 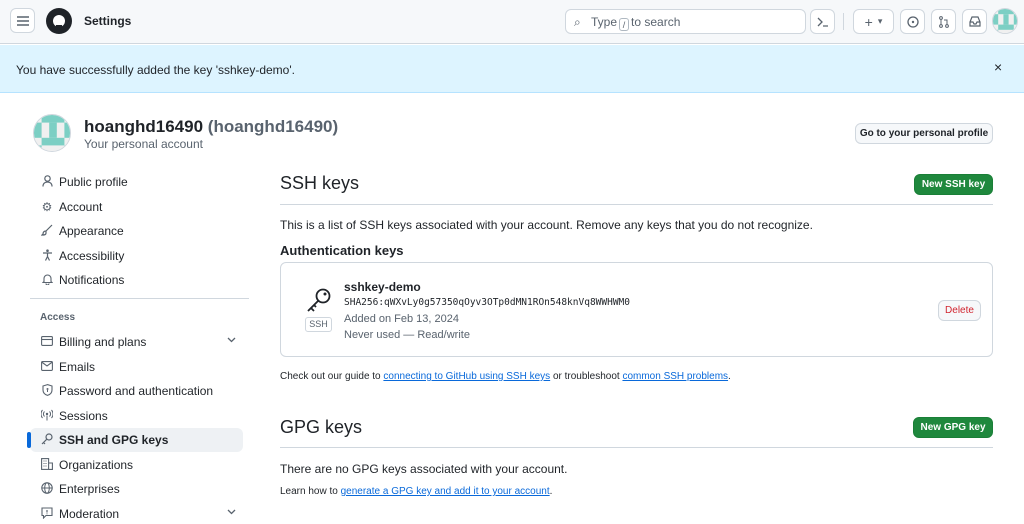 I want to click on sidebar-item-label: SSH and GPG keys, so click(x=114, y=440).